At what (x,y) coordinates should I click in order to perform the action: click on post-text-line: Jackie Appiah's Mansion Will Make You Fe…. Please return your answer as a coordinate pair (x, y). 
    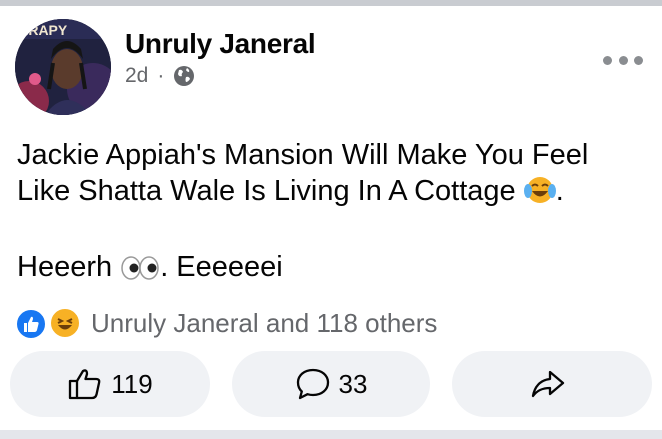
    Looking at the image, I should click on (303, 155).